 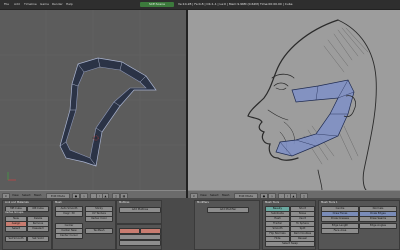 What do you see at coordinates (69, 4) in the screenshot?
I see `menu-help: Help` at bounding box center [69, 4].